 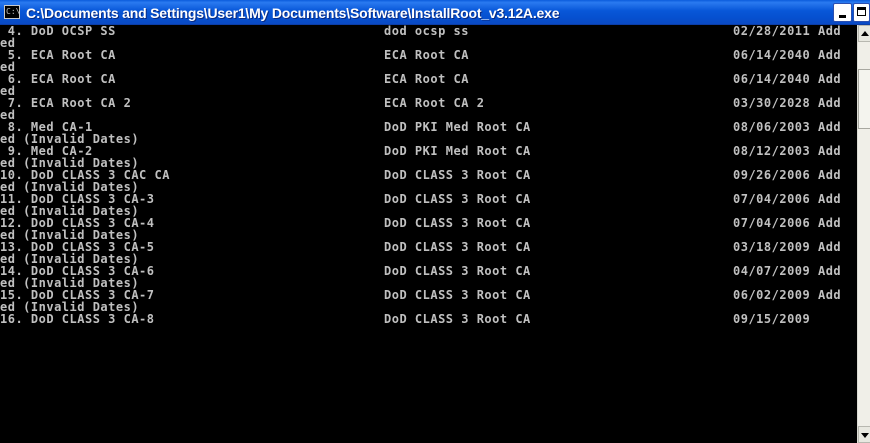 I want to click on cert-date: 03/30/2028 Add, so click(x=787, y=103).